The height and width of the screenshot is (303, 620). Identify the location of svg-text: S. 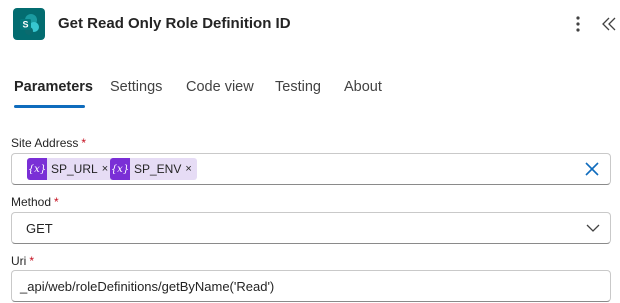
(25, 25).